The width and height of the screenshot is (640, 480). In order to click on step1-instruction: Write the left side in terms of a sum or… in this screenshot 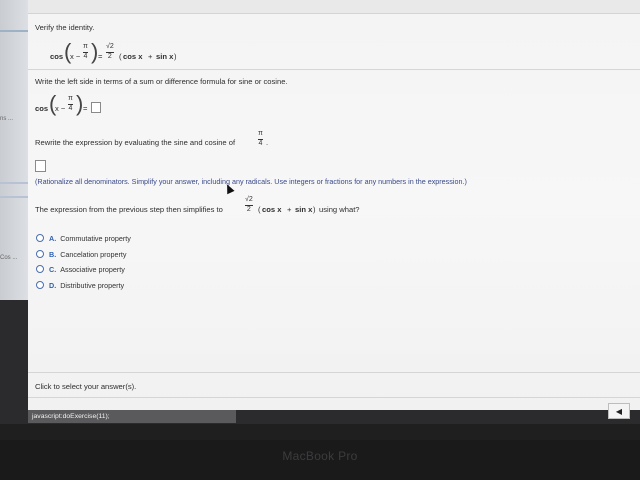, I will do `click(161, 81)`.